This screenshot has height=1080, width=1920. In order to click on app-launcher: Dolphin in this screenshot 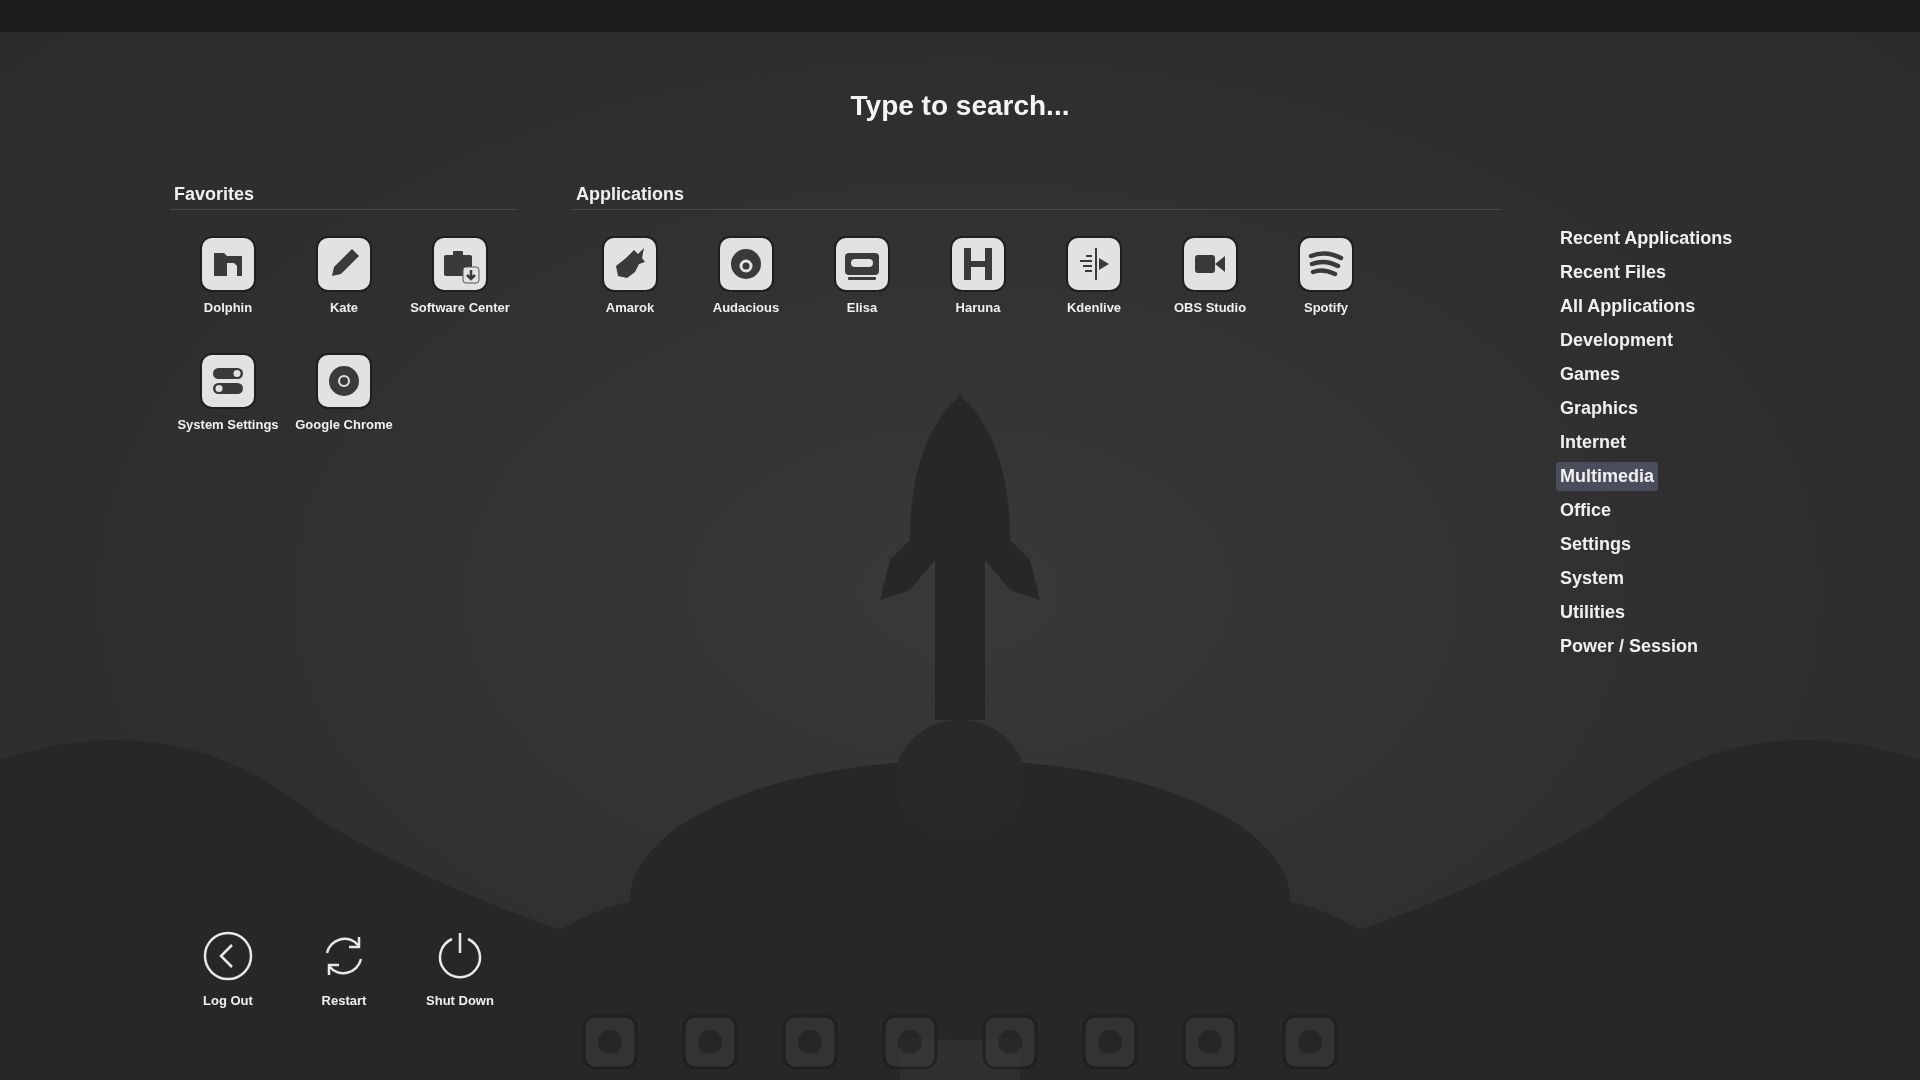, I will do `click(228, 275)`.